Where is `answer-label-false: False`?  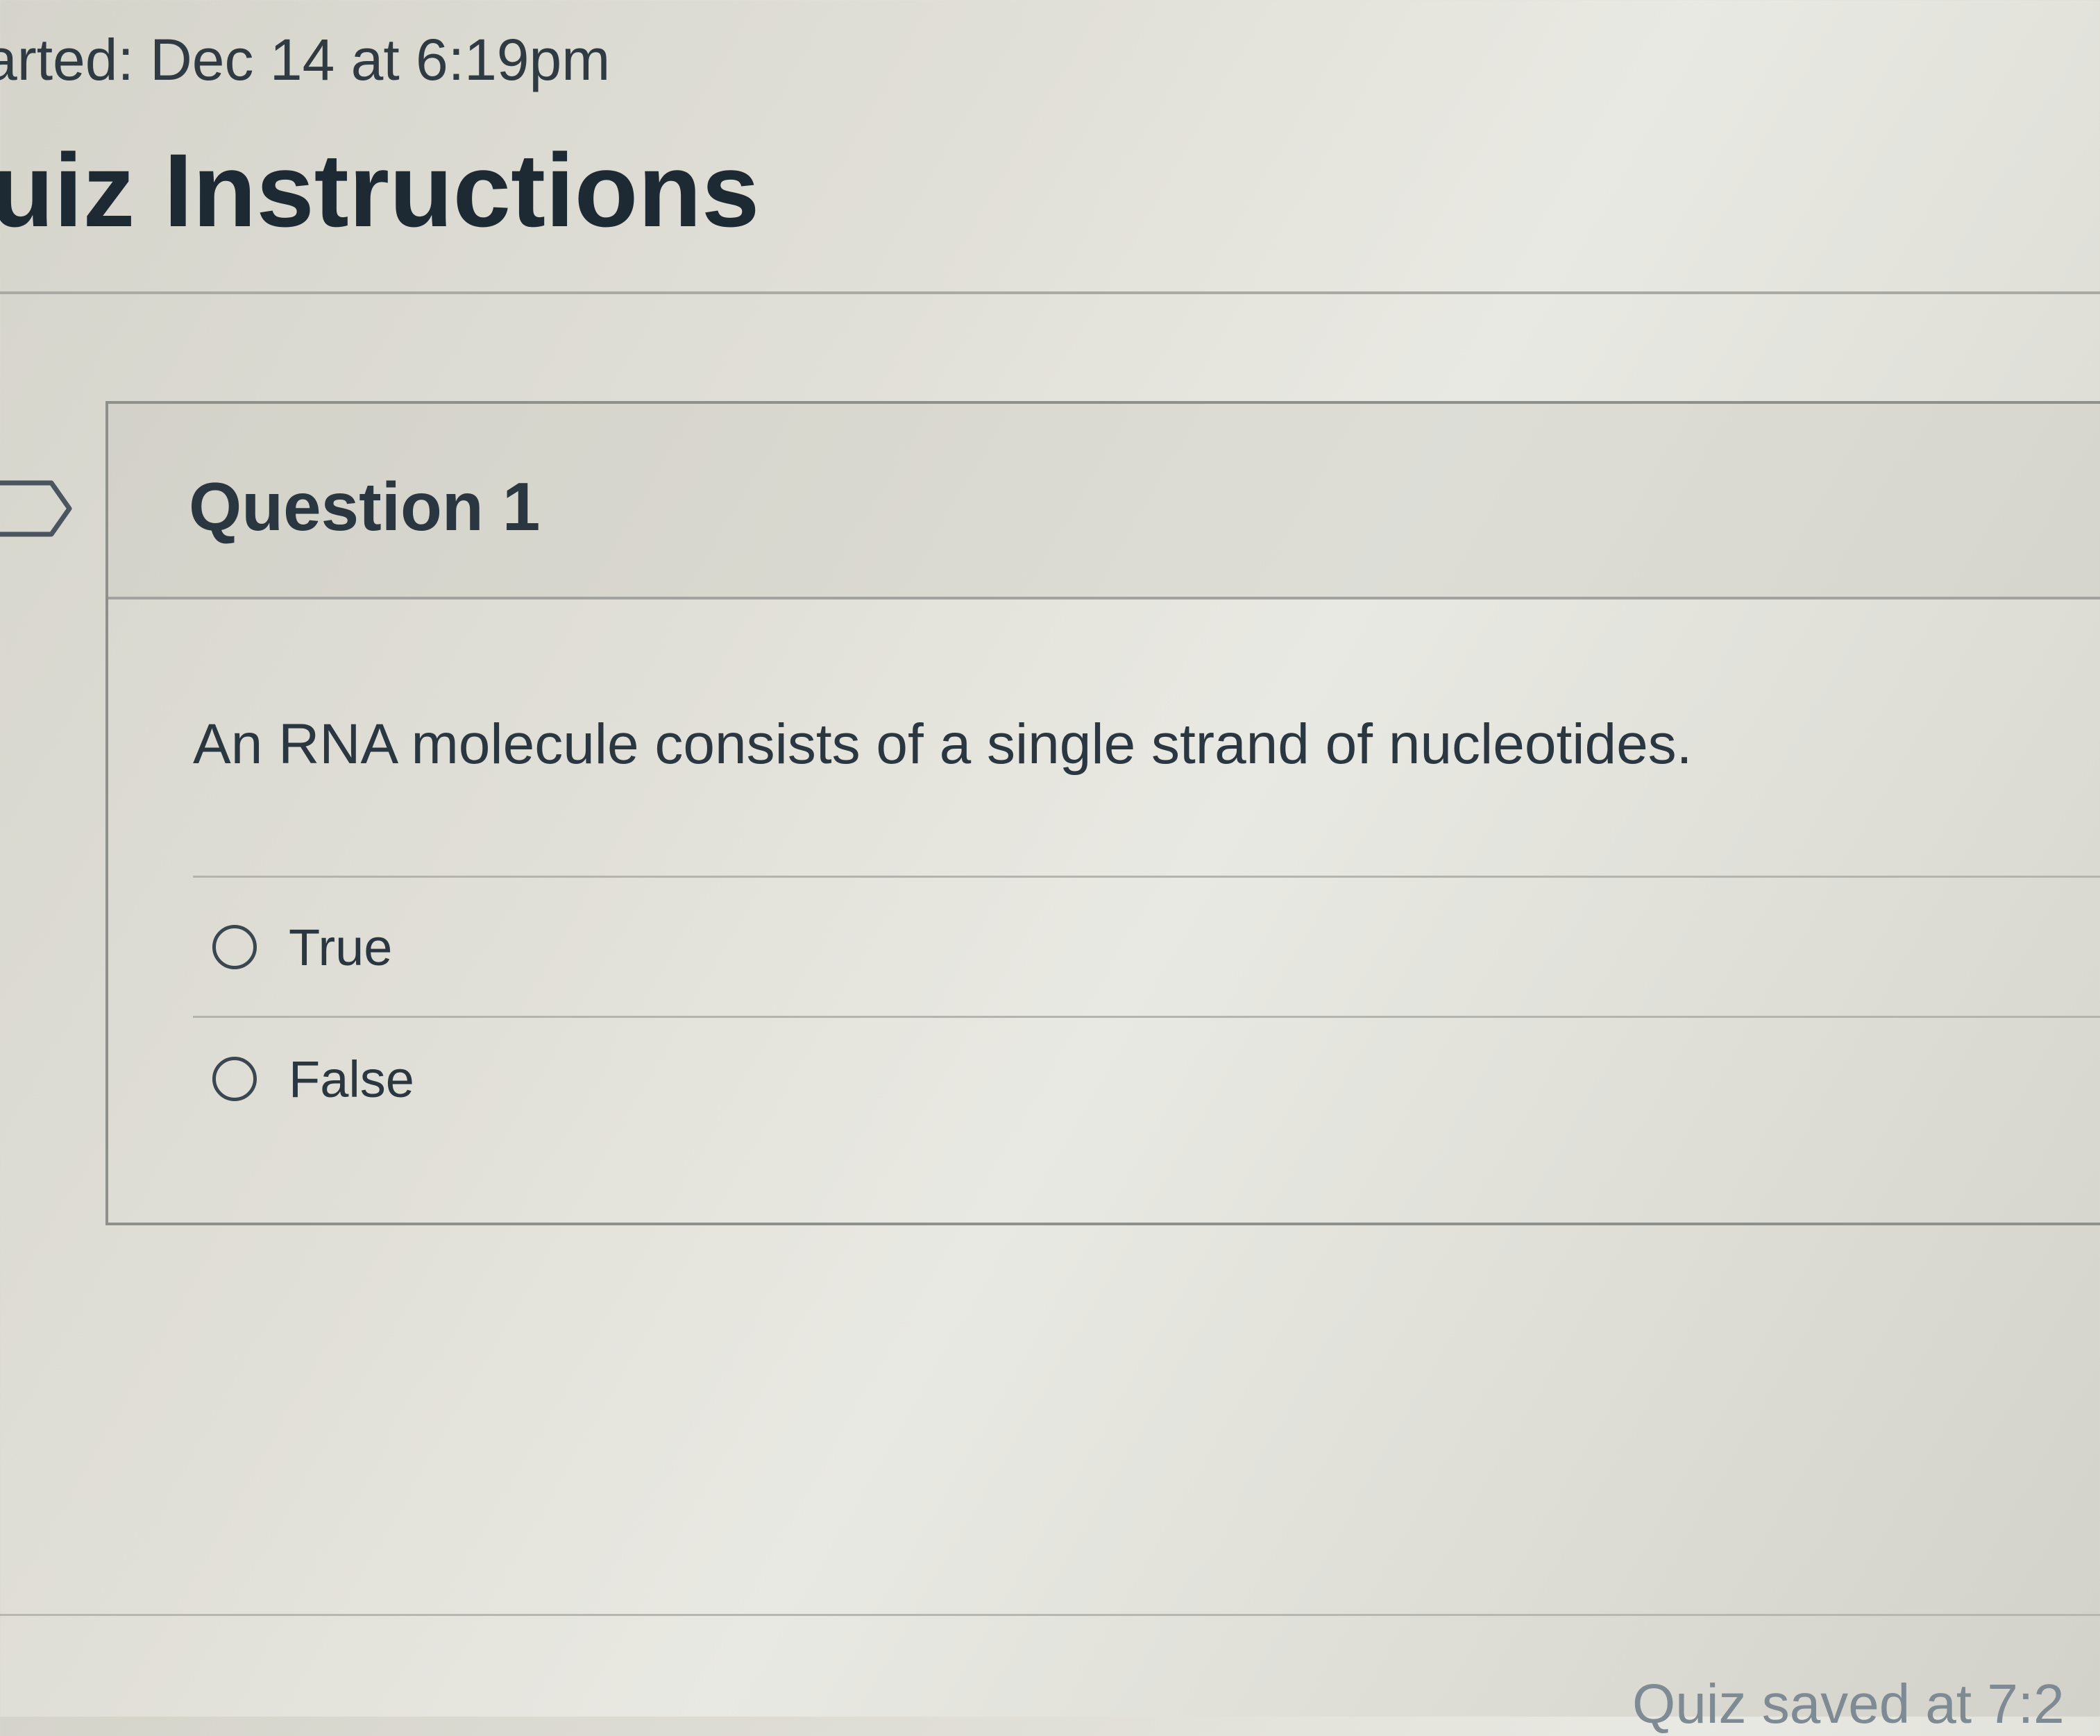
answer-label-false: False is located at coordinates (351, 1079).